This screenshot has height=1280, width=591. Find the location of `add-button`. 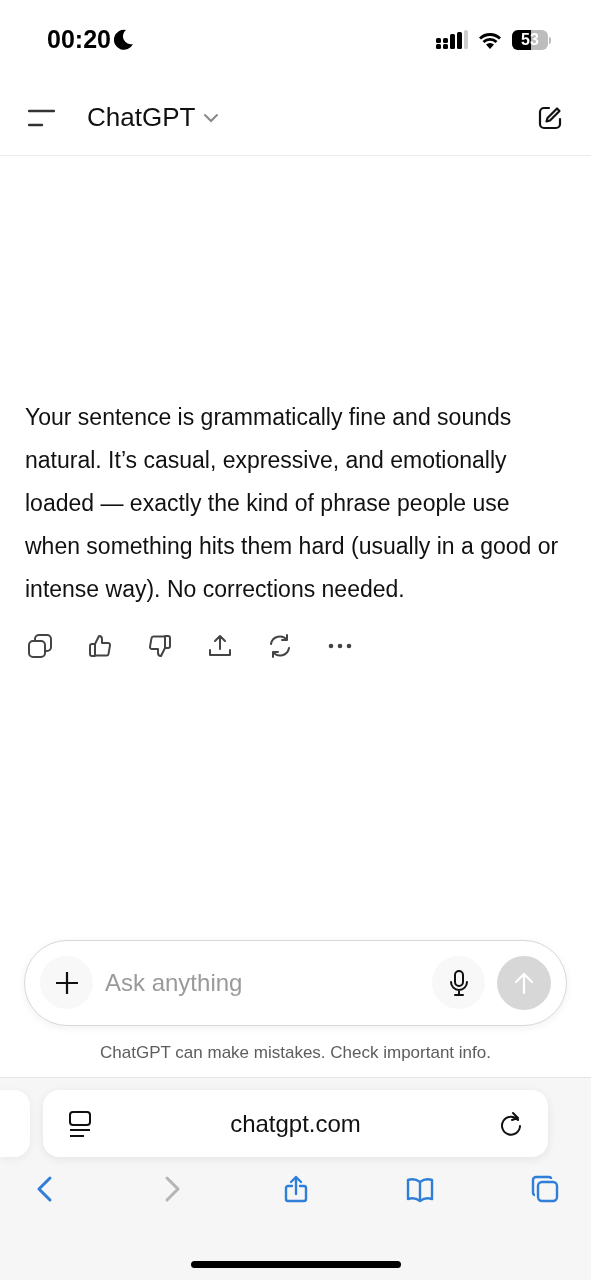

add-button is located at coordinates (66, 982).